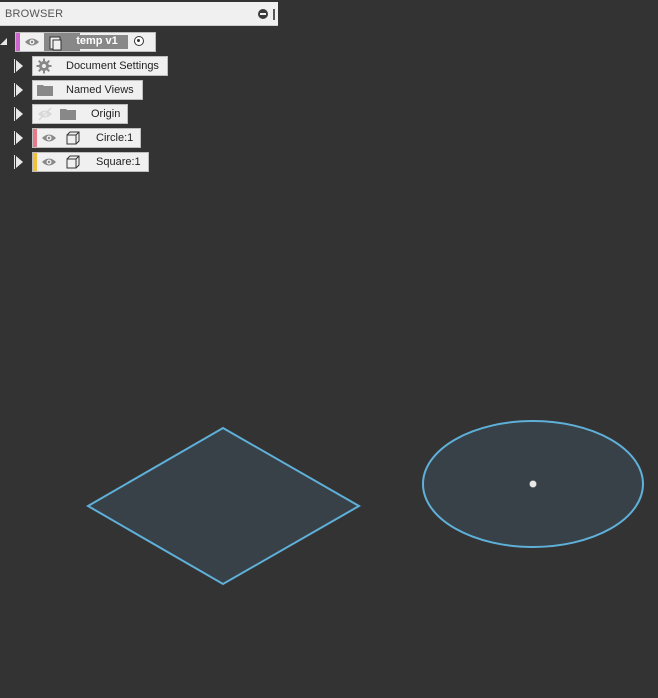  I want to click on tree-row-square: Square:1, so click(94, 162).